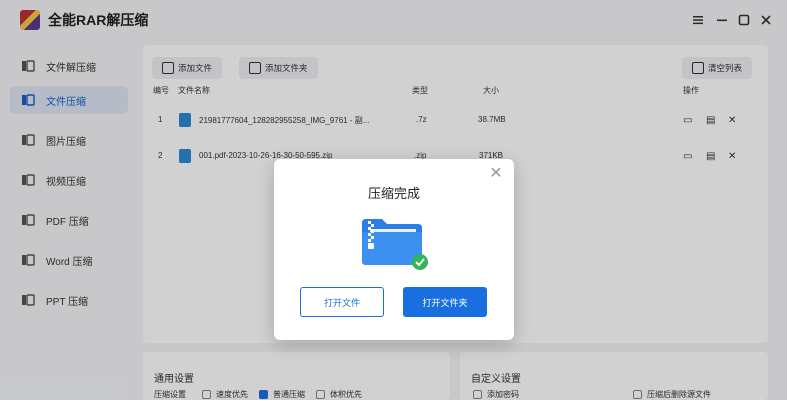  Describe the element at coordinates (342, 302) in the screenshot. I see `open-file-button: 打开文件` at that location.